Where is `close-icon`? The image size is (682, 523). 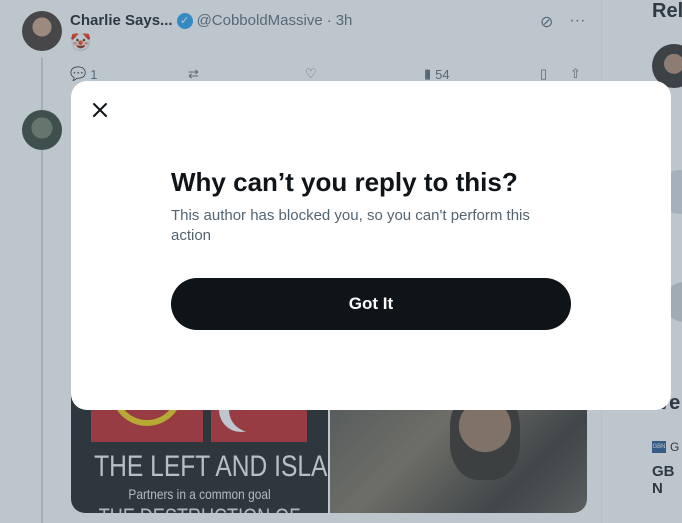
close-icon is located at coordinates (100, 110).